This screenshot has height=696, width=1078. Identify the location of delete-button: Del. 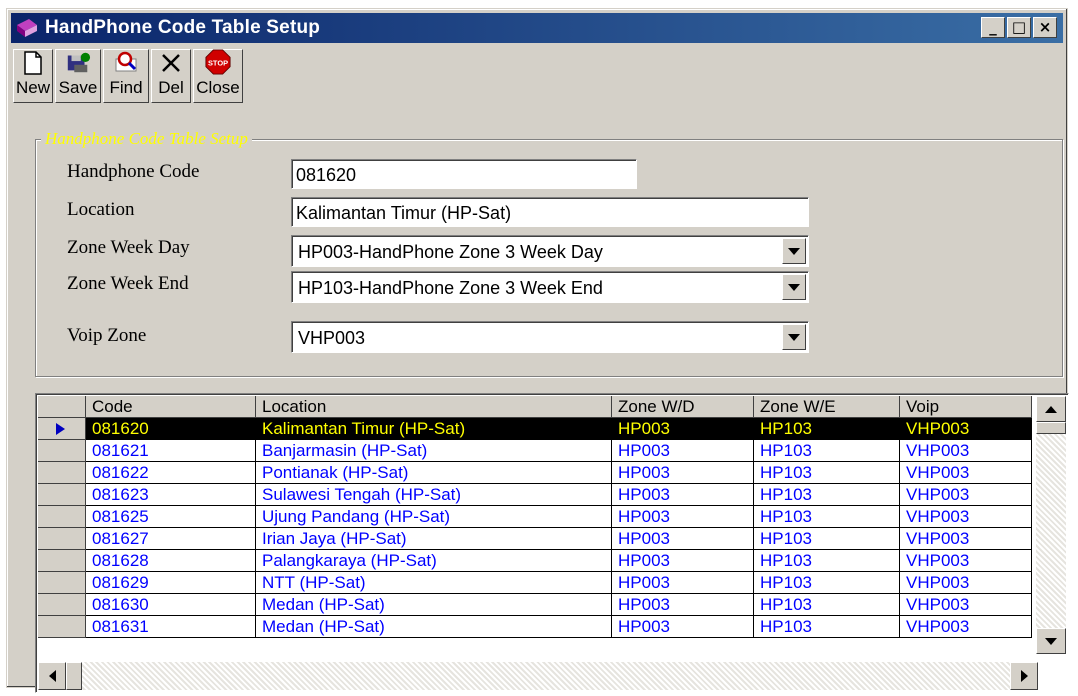
(171, 76).